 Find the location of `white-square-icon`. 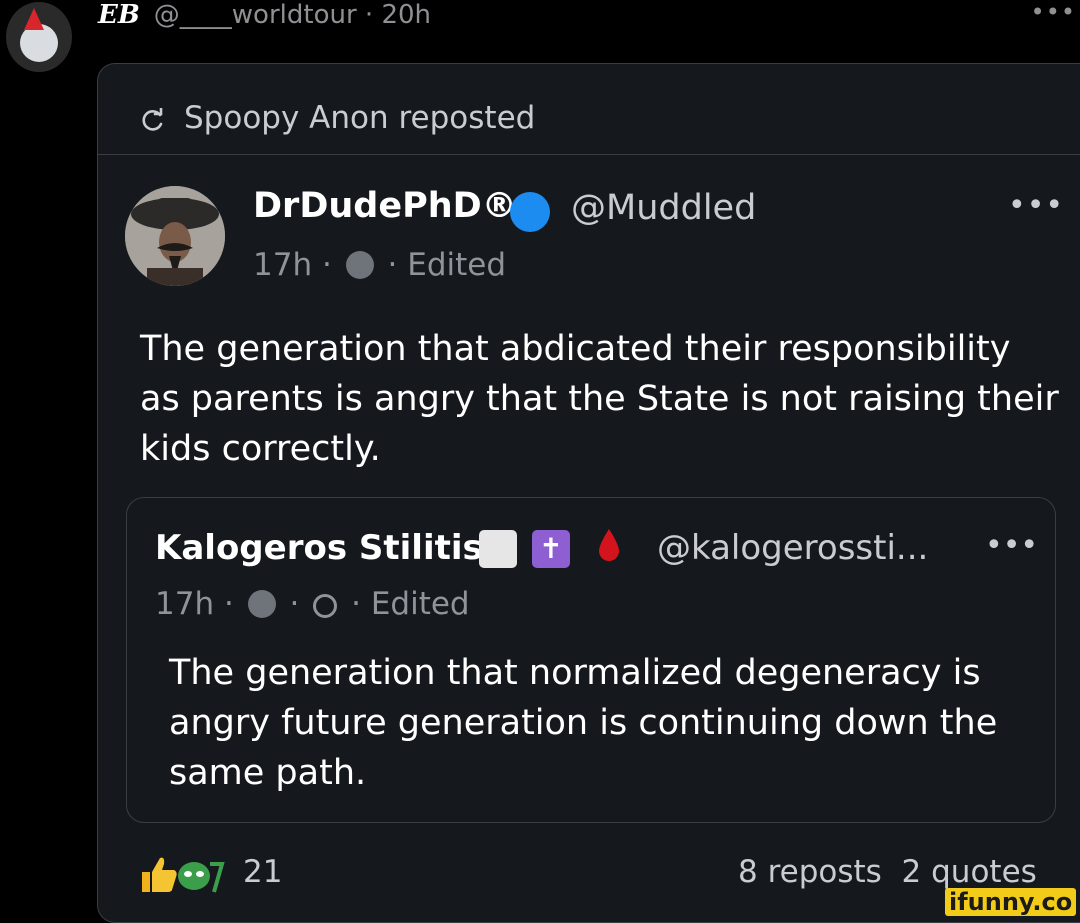

white-square-icon is located at coordinates (498, 549).